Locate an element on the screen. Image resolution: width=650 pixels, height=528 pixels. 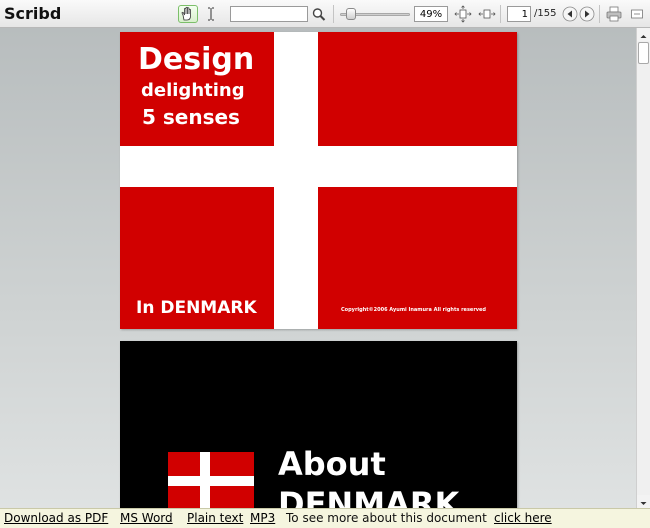
print-button is located at coordinates (614, 14).